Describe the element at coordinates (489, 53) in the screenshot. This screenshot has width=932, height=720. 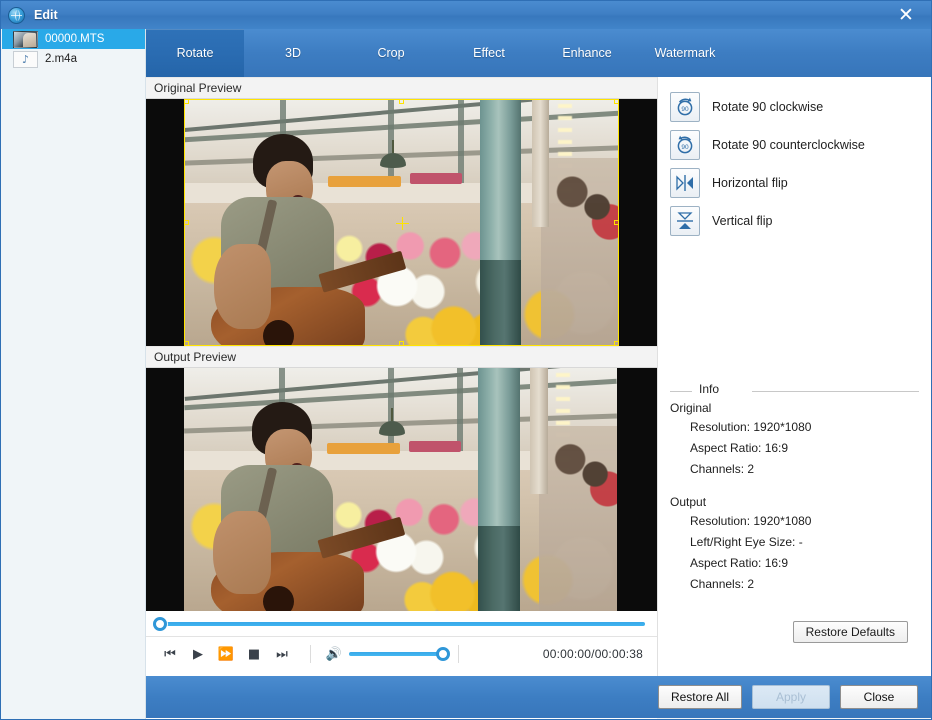
I see `tab-effect: Effect` at that location.